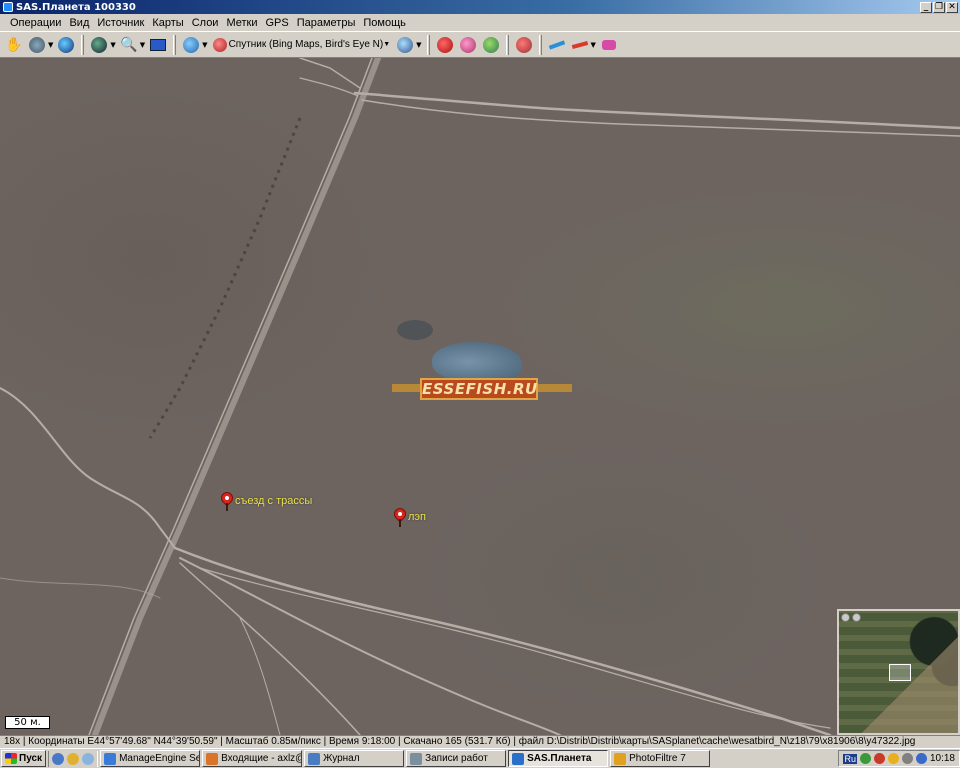 This screenshot has width=960, height=768. Describe the element at coordinates (480, 7) in the screenshot. I see `title-bar: SAS.Планета 100330 _ ❐ ✕` at that location.